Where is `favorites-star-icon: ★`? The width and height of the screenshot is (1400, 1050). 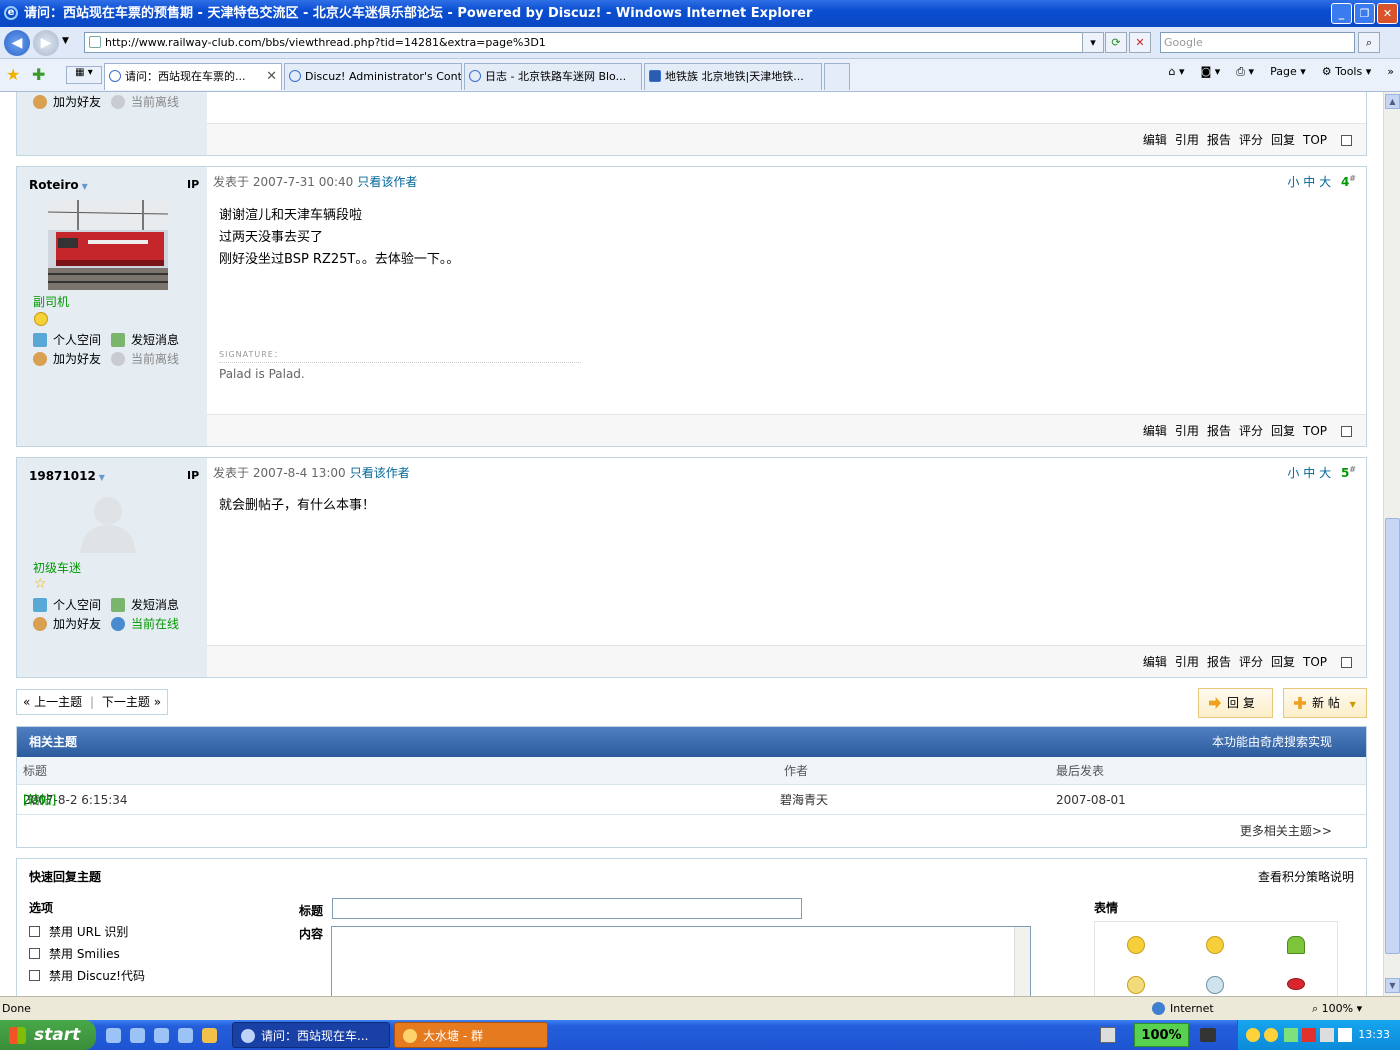
favorites-star-icon: ★ is located at coordinates (13, 74).